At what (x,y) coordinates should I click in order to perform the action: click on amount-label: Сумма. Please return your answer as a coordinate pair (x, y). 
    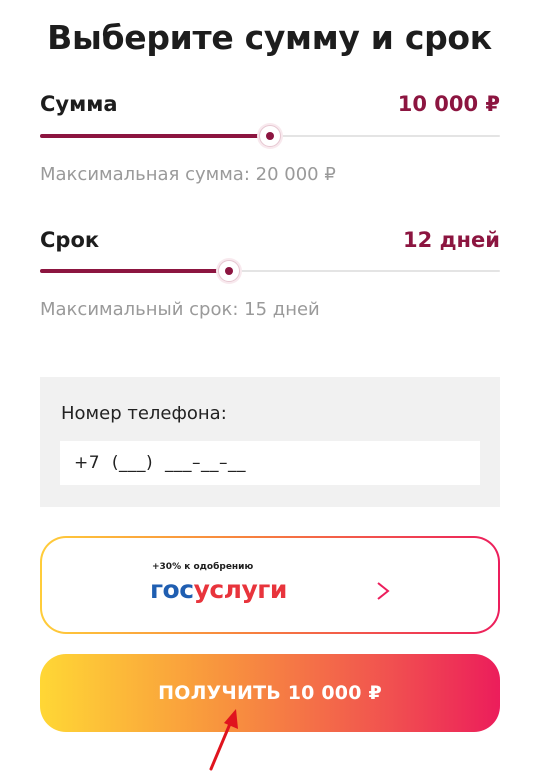
    Looking at the image, I should click on (79, 104).